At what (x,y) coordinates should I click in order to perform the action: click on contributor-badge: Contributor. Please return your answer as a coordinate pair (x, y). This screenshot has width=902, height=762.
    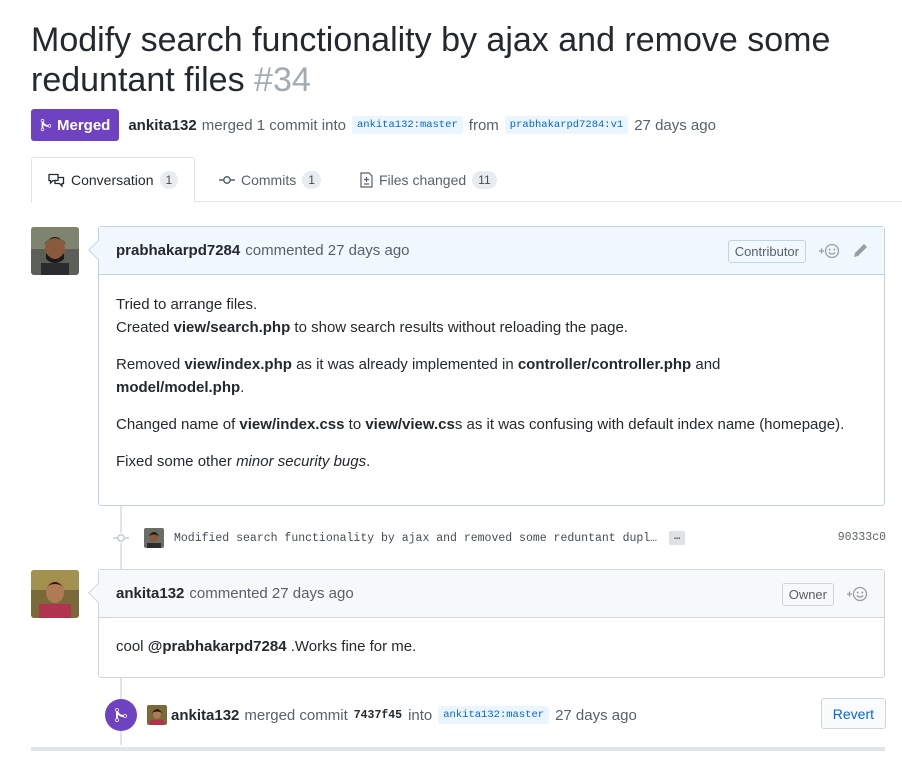
    Looking at the image, I should click on (766, 251).